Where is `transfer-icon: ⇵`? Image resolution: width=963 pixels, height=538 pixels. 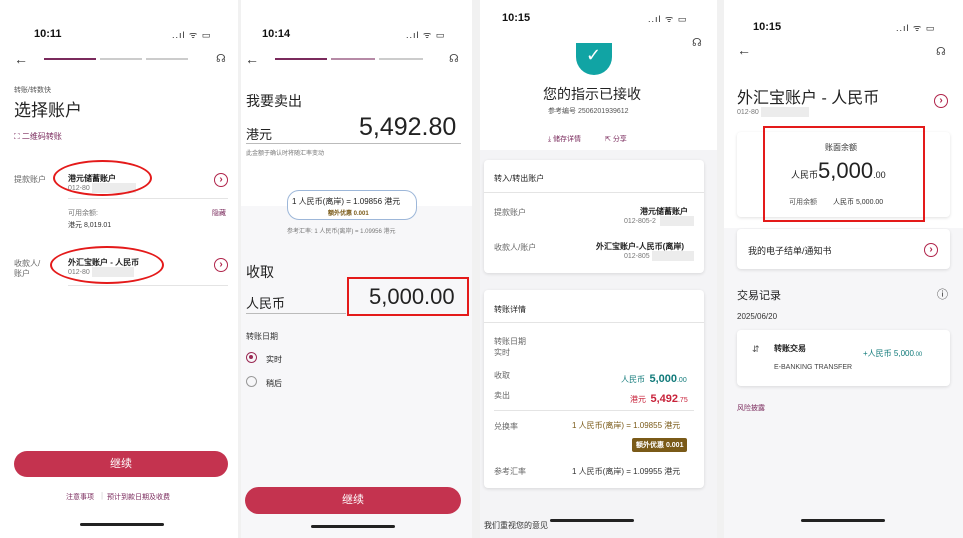 transfer-icon: ⇵ is located at coordinates (756, 349).